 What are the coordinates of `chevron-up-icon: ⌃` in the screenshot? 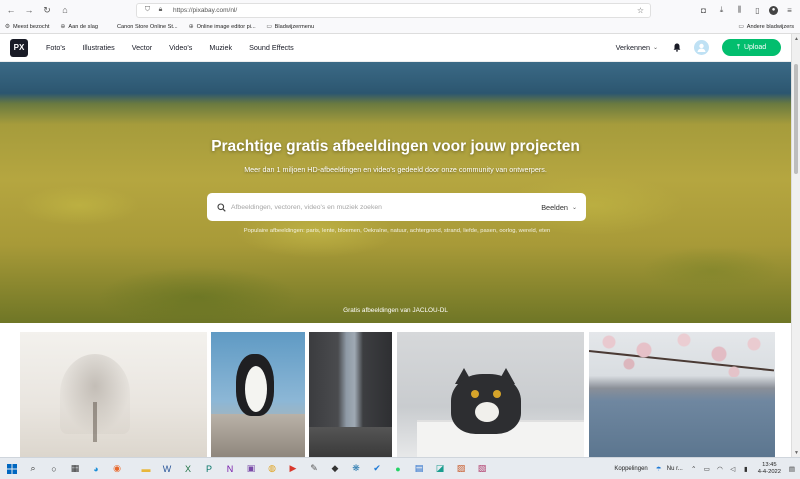 It's located at (694, 469).